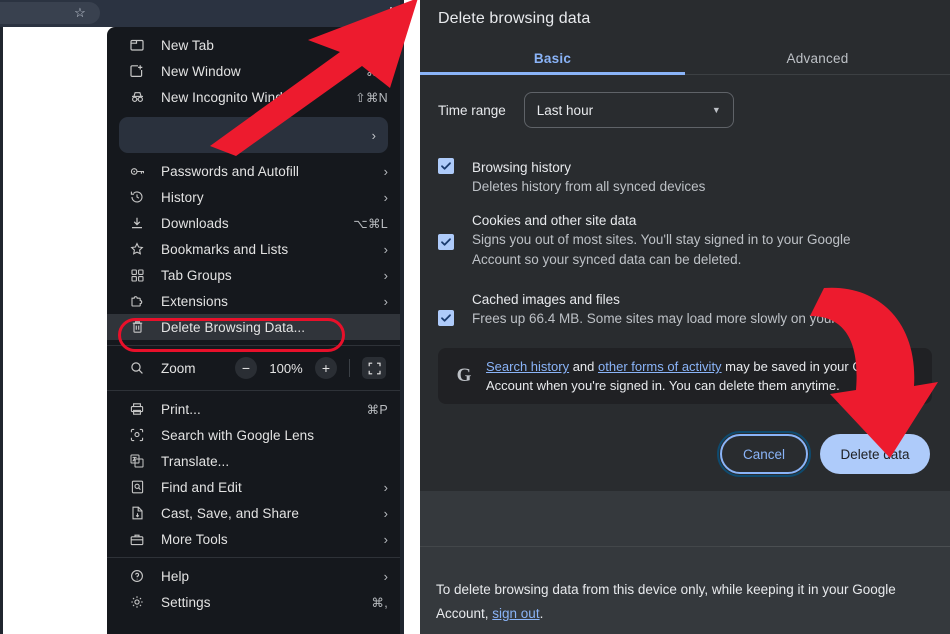  I want to click on menu-item-new-incognito-window: New Incognito Window ⇧⌘N, so click(253, 97).